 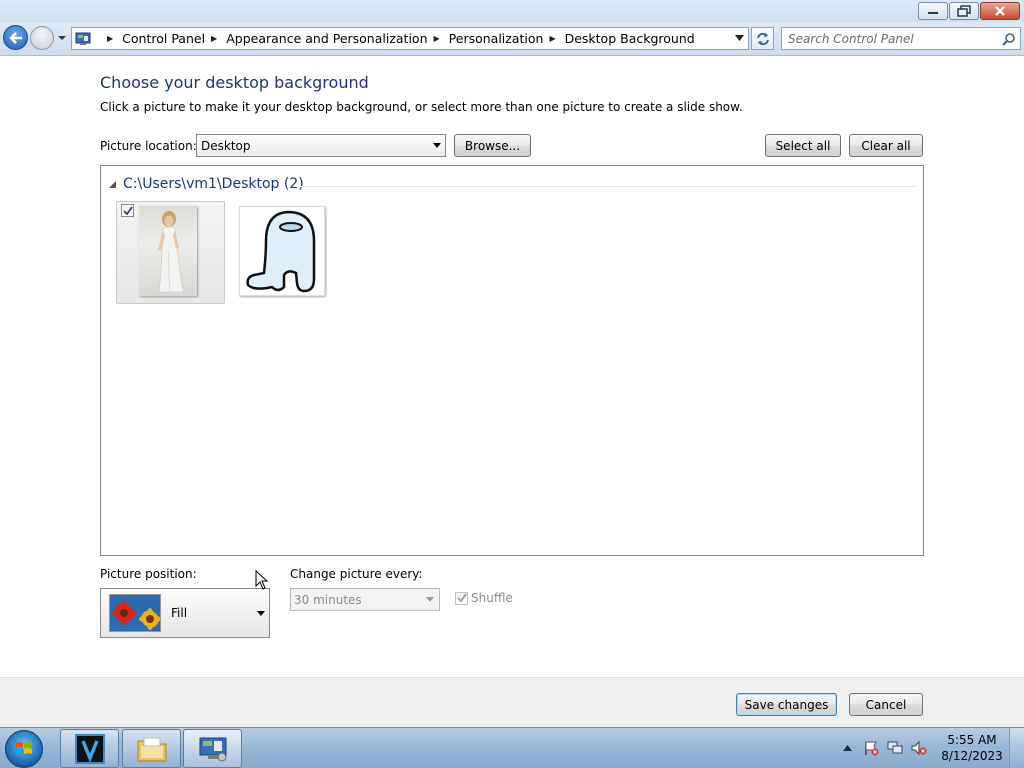 I want to click on footer-bar: Save changes Cancel, so click(x=512, y=702).